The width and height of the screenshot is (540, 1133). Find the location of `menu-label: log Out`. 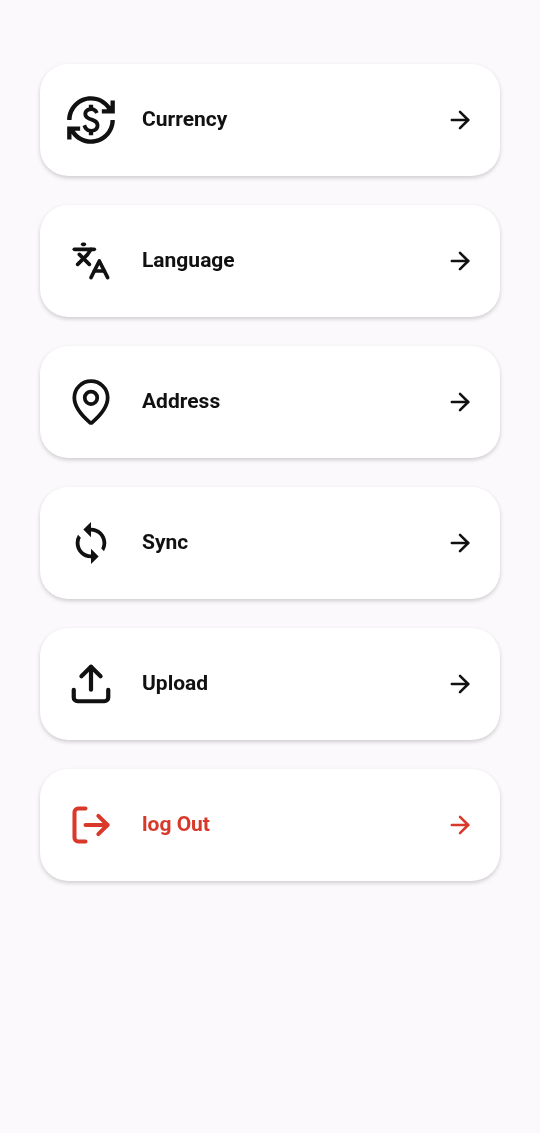

menu-label: log Out is located at coordinates (176, 825).